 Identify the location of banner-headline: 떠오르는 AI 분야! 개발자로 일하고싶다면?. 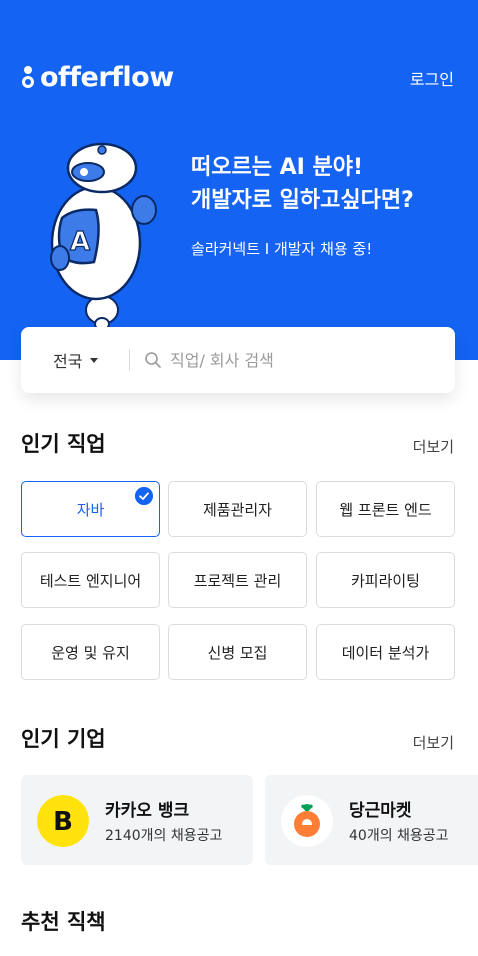
(302, 184).